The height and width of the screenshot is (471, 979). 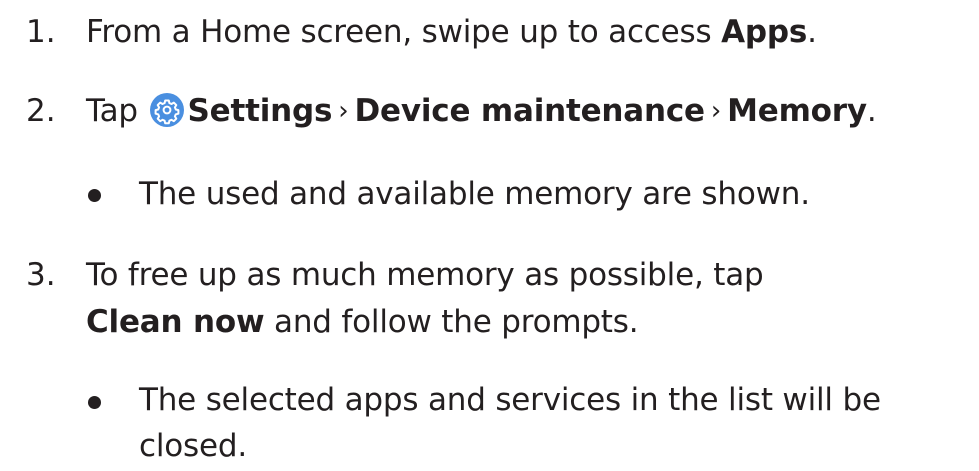 What do you see at coordinates (529, 111) in the screenshot?
I see `step-2-device-maintenance-label: Device maintenance` at bounding box center [529, 111].